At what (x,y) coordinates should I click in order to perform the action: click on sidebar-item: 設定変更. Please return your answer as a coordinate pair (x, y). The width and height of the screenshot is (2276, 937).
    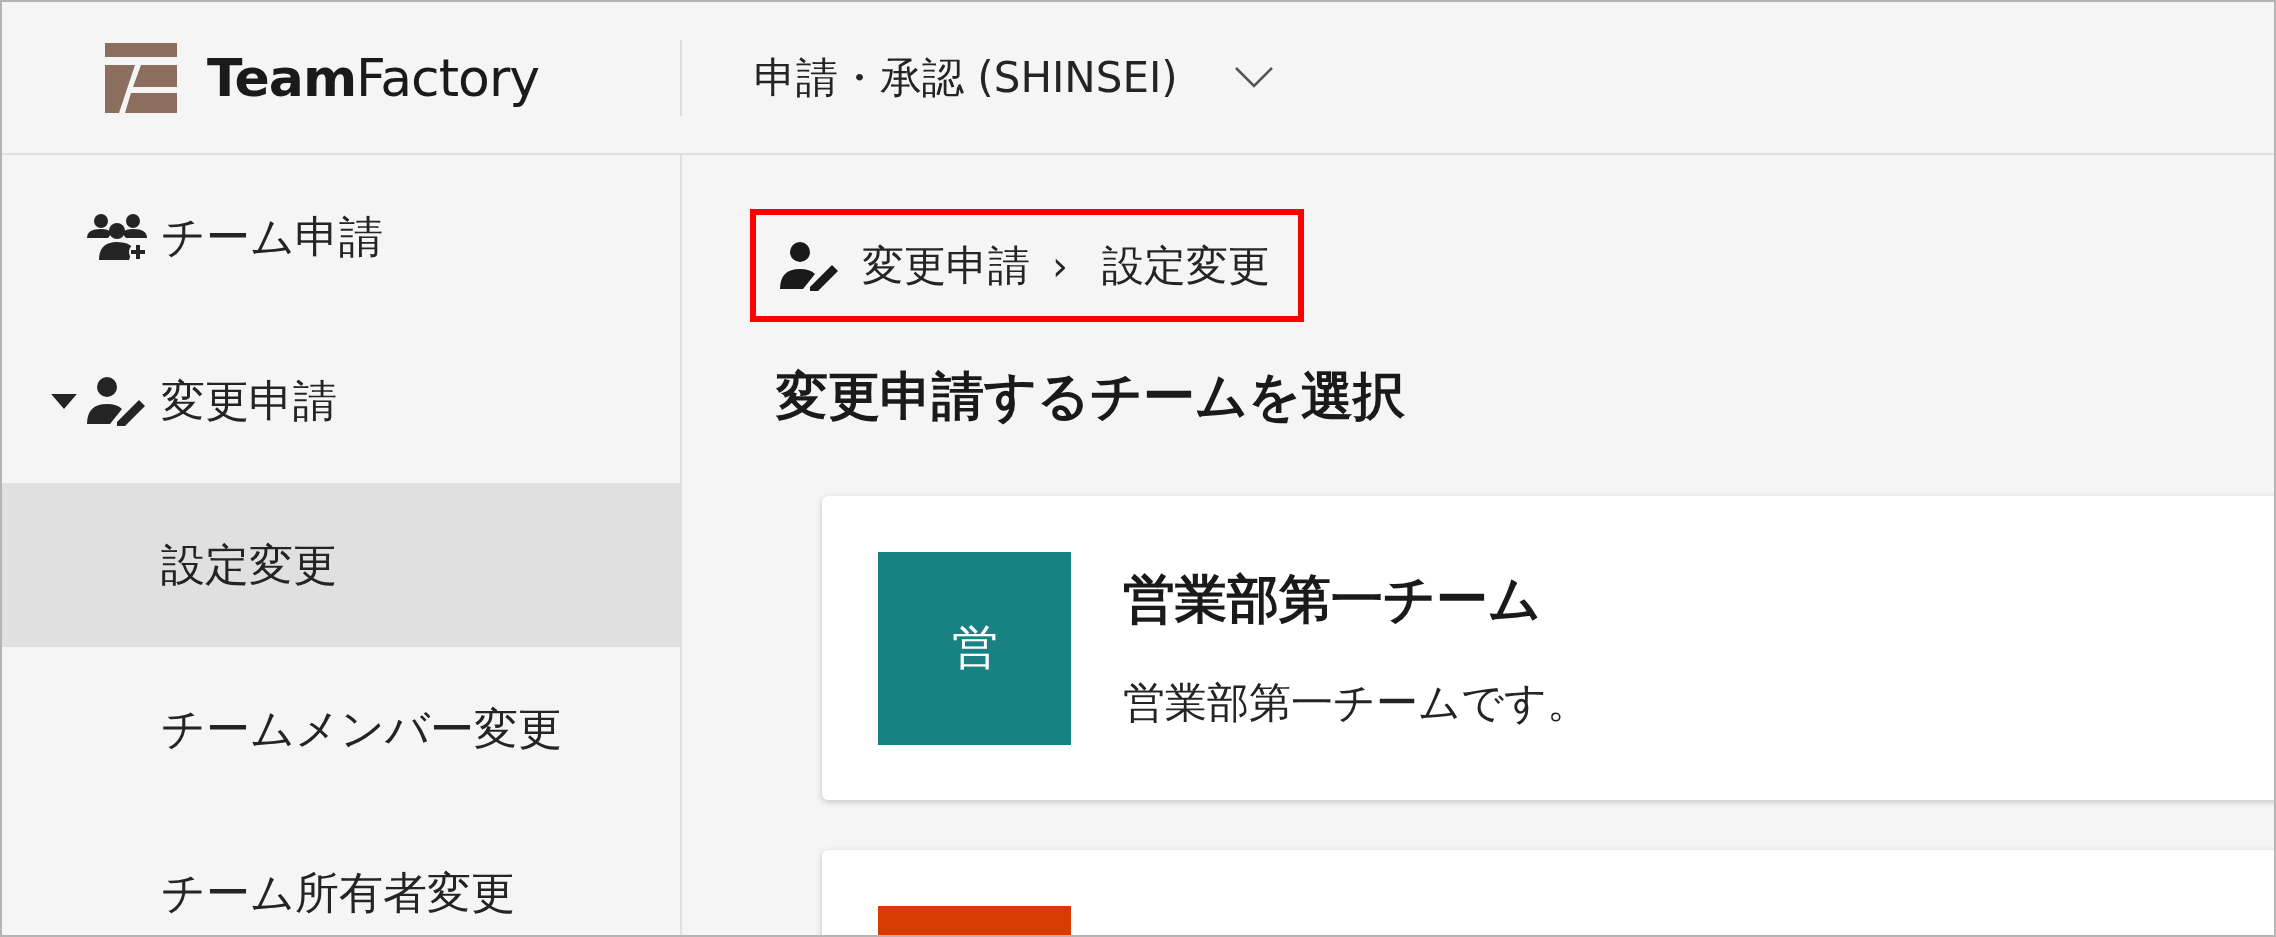
    Looking at the image, I should click on (341, 565).